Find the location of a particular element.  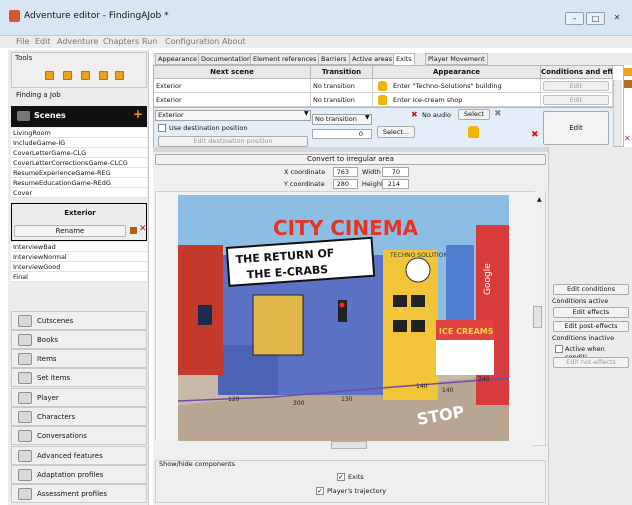

tab-active-areas: Active areas is located at coordinates (372, 59).